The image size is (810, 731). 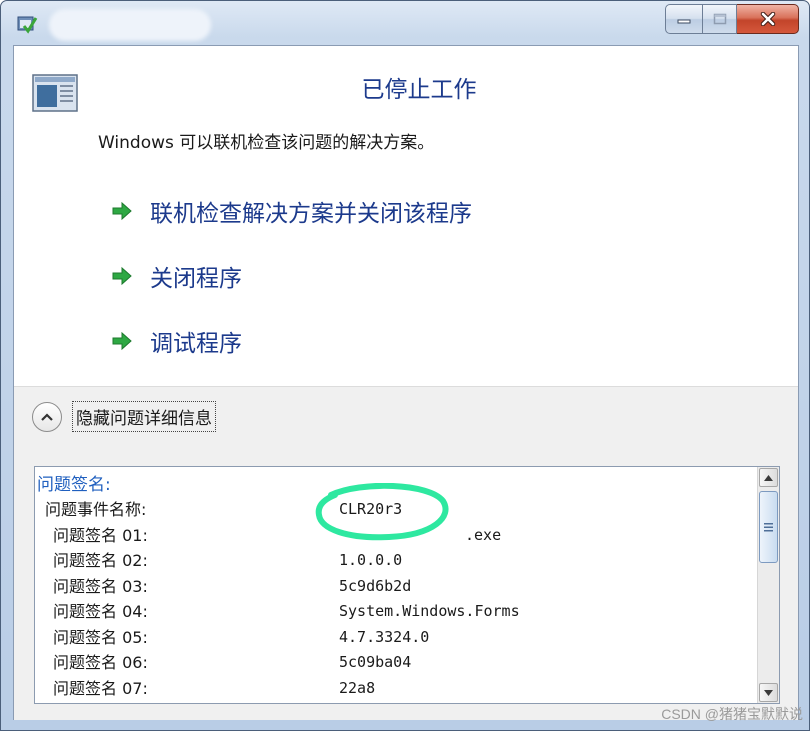 I want to click on caption-buttons, so click(x=732, y=19).